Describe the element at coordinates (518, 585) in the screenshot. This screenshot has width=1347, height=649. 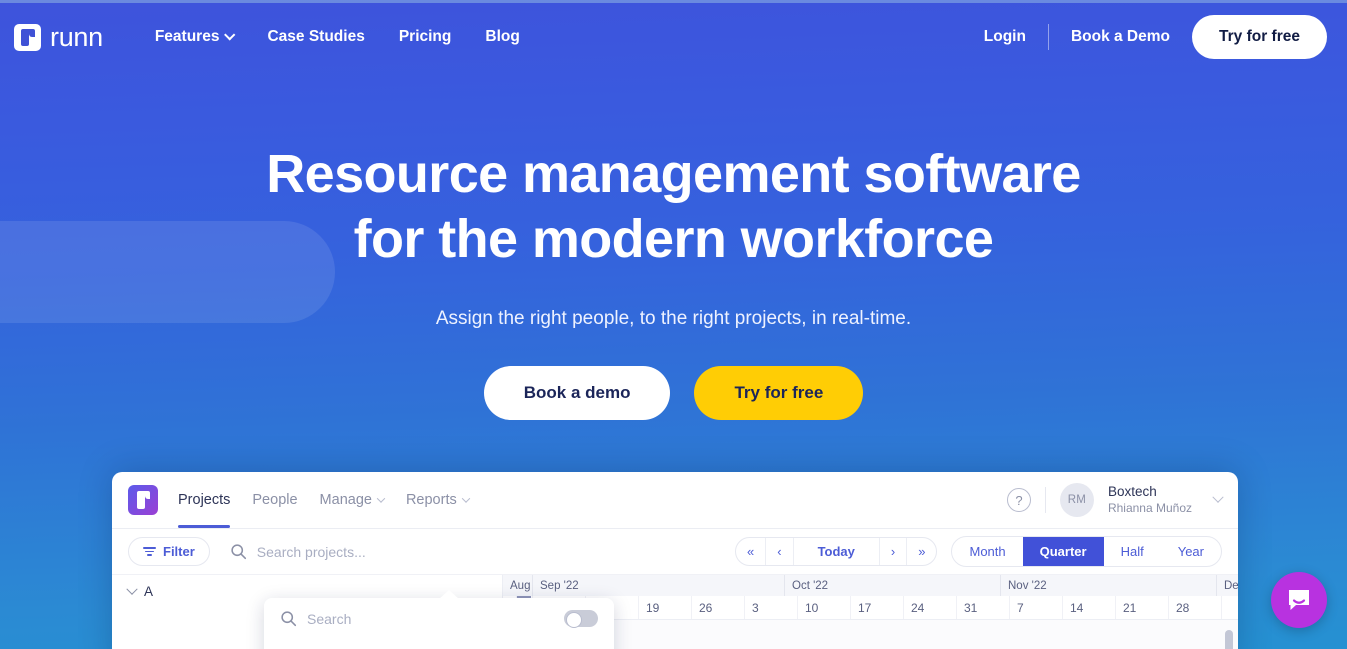
I see `timeline-month: Aug '` at that location.